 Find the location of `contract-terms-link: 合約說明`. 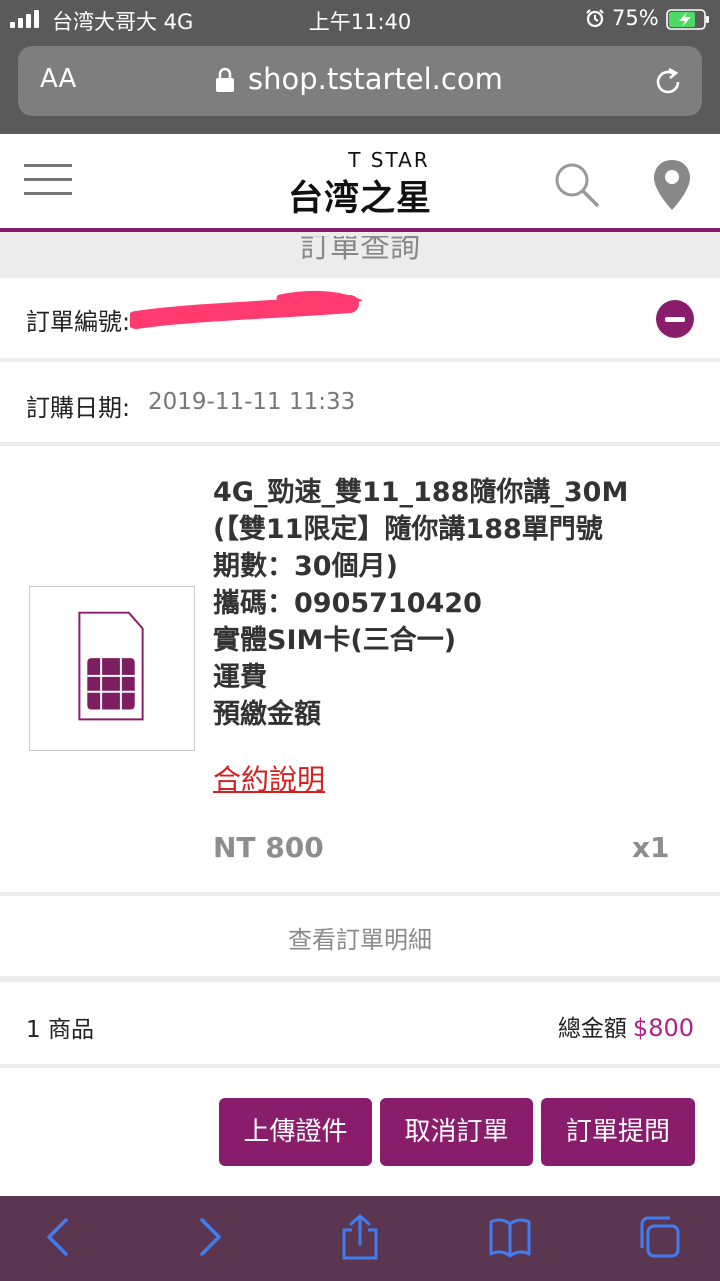

contract-terms-link: 合約說明 is located at coordinates (269, 778).